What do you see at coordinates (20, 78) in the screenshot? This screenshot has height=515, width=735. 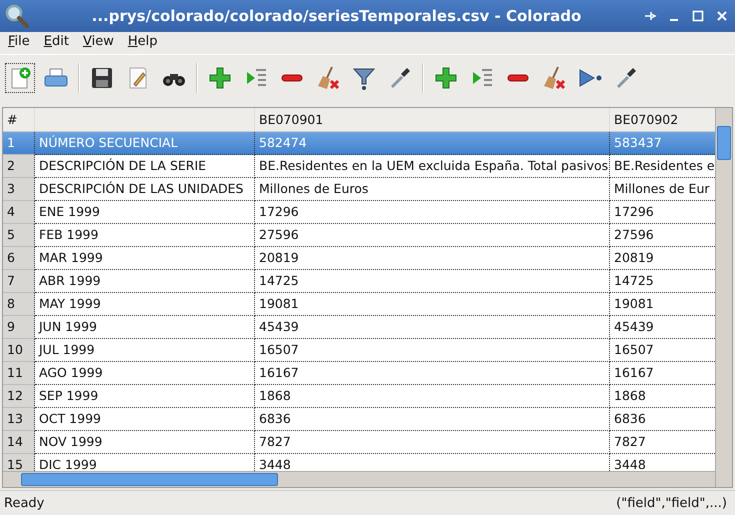 I see `new-file-icon` at bounding box center [20, 78].